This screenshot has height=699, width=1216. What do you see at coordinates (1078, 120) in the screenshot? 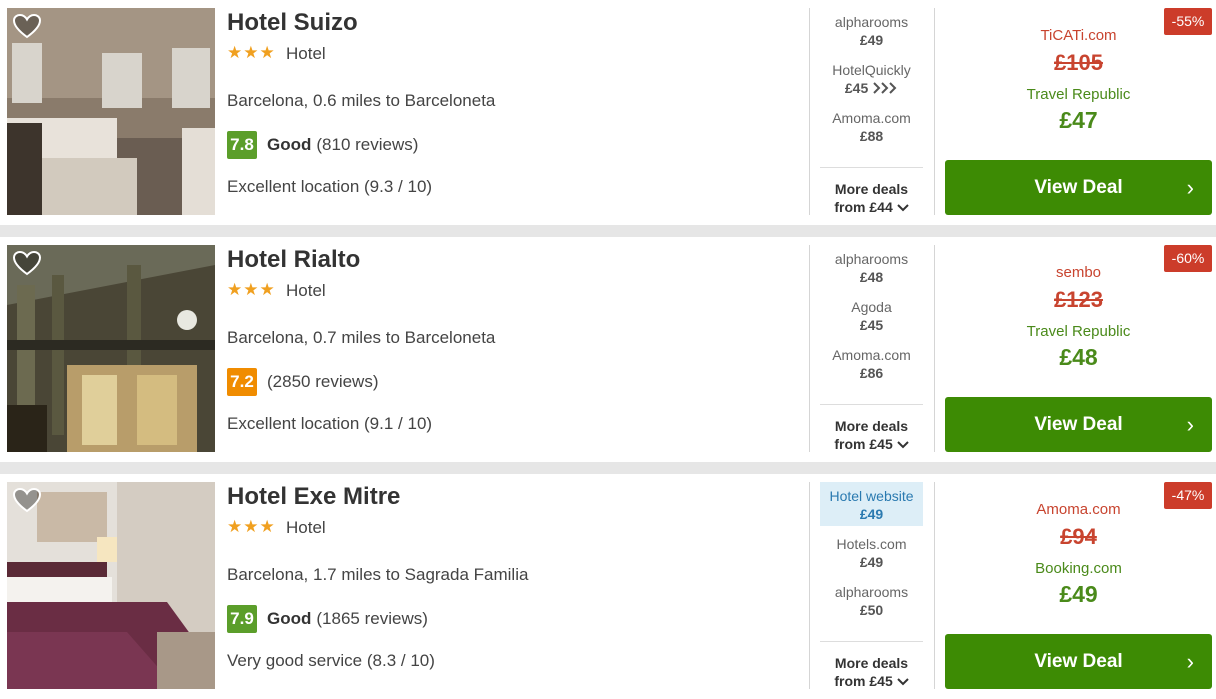
I see `best-deal-price: £47` at bounding box center [1078, 120].